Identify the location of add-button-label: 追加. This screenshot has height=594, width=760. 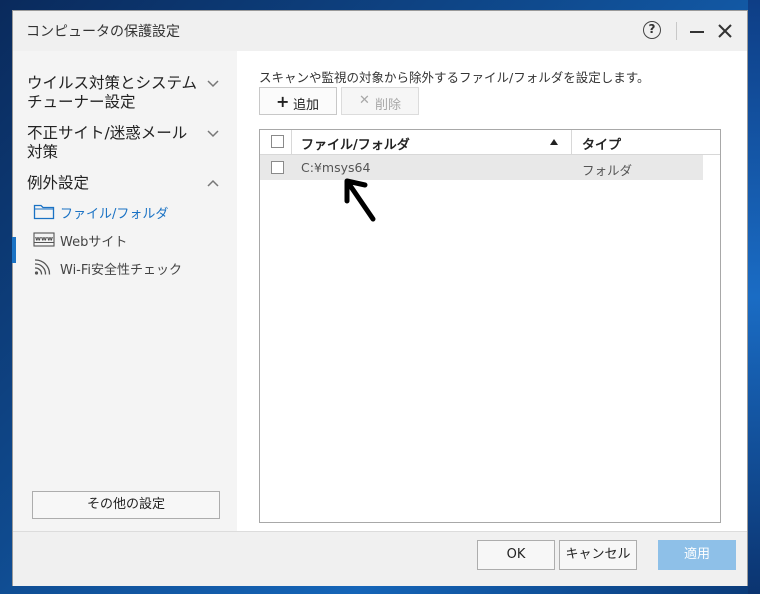
(306, 105).